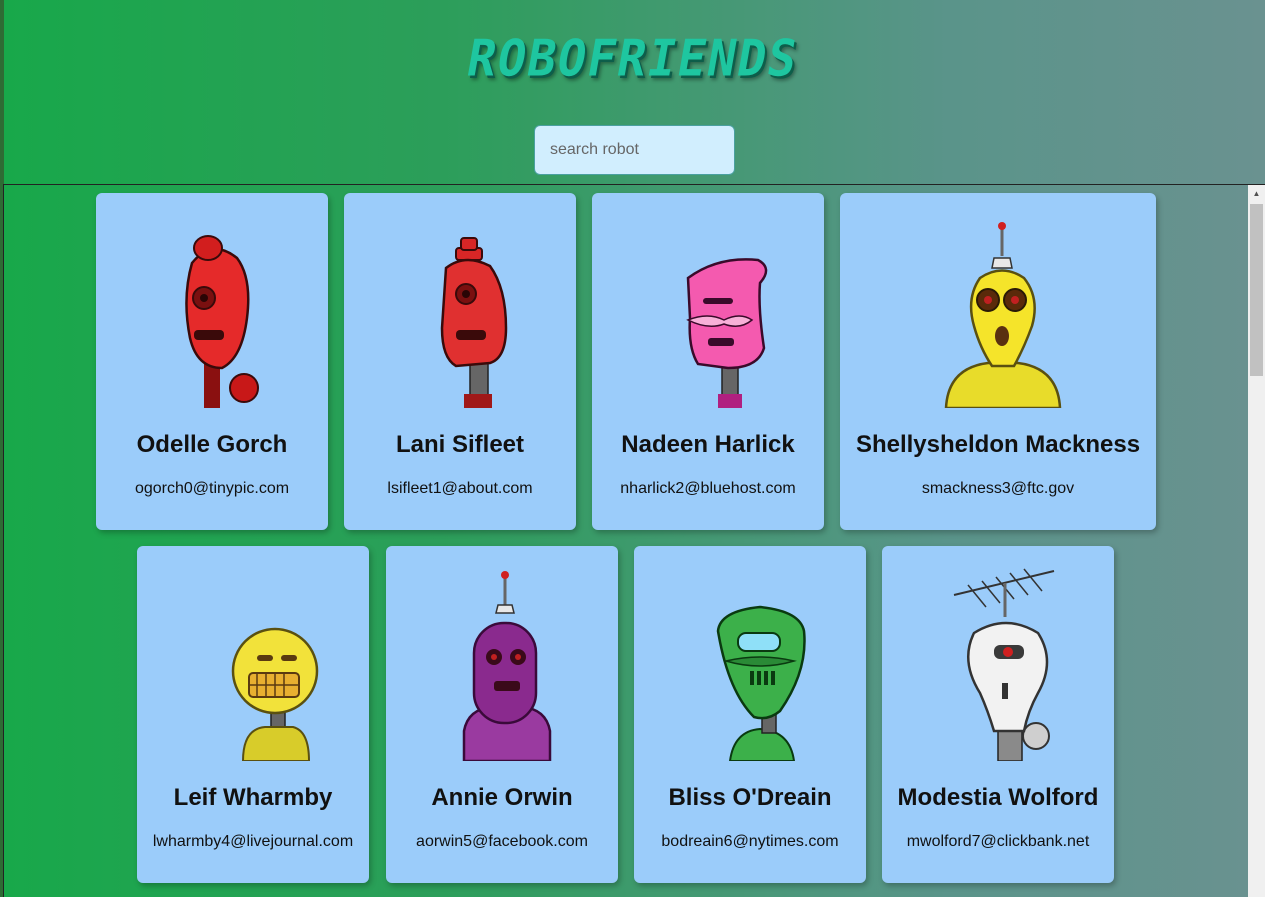 This screenshot has height=897, width=1265. Describe the element at coordinates (750, 841) in the screenshot. I see `robot-email: bodreain6@nytimes.com` at that location.